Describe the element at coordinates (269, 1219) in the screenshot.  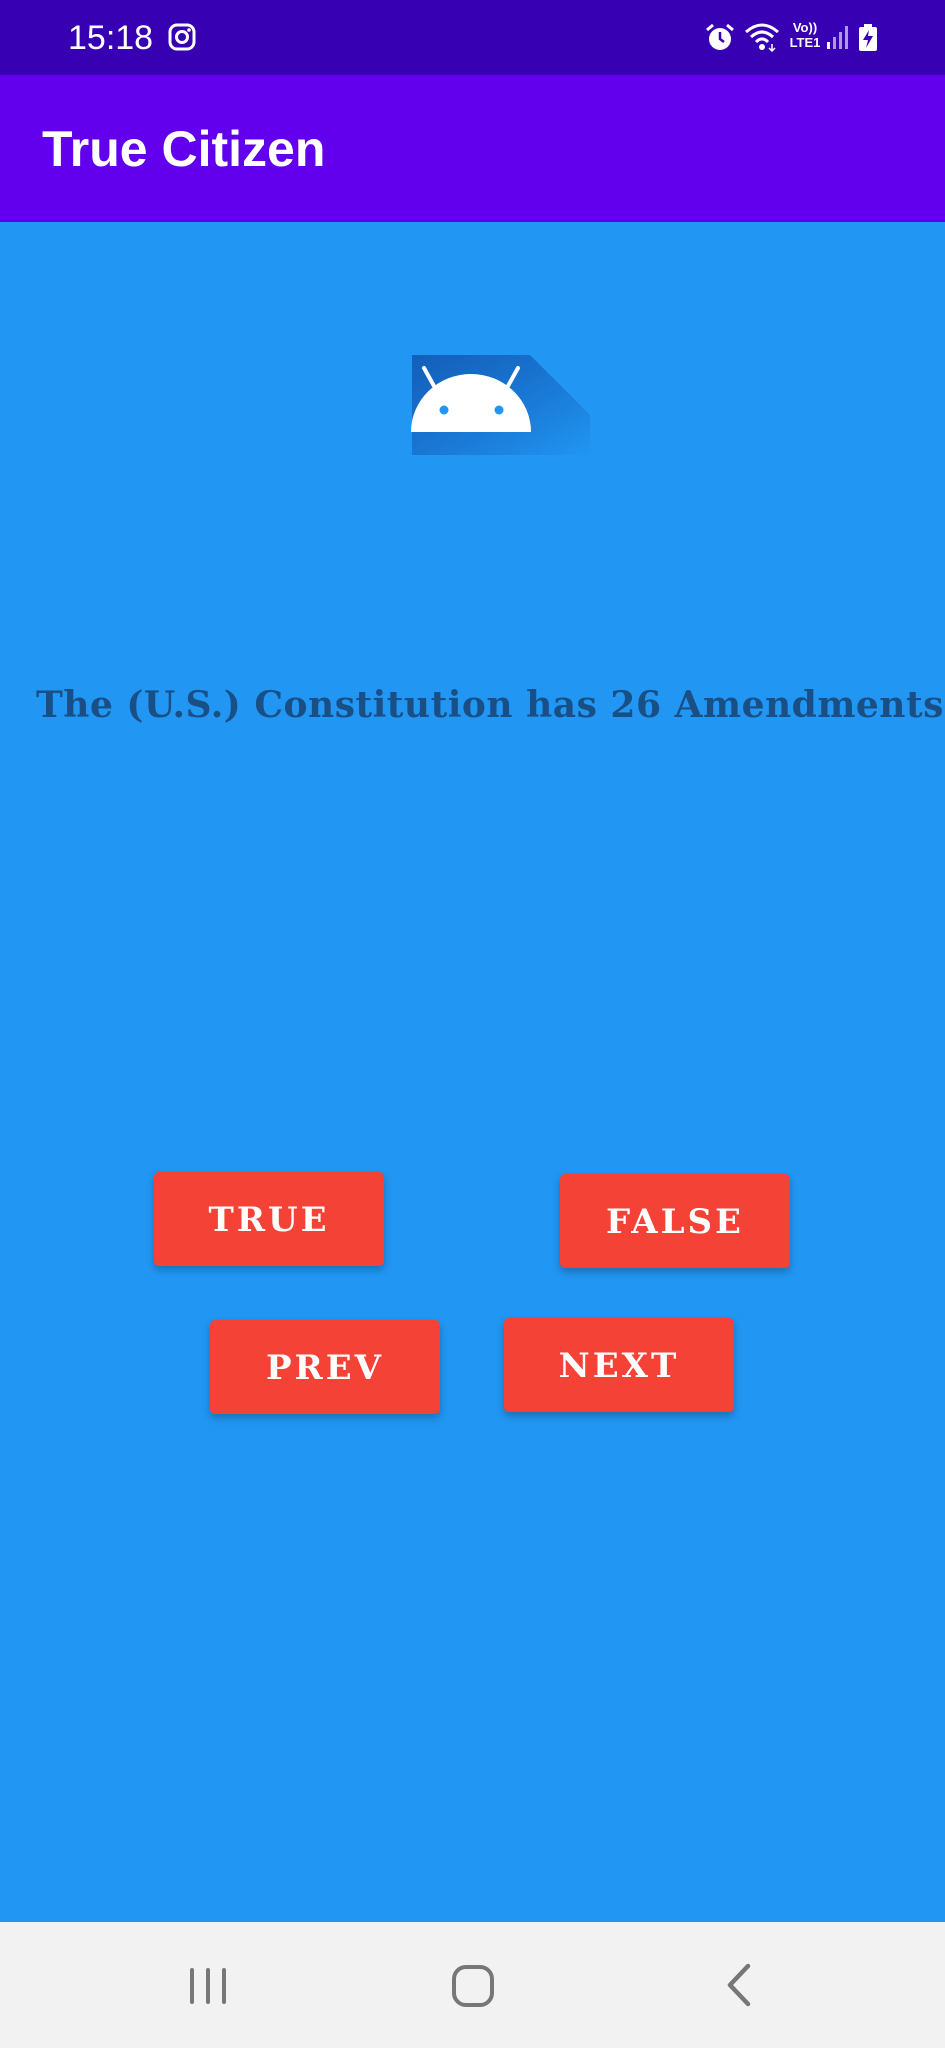
I see `true-button: TRUE` at that location.